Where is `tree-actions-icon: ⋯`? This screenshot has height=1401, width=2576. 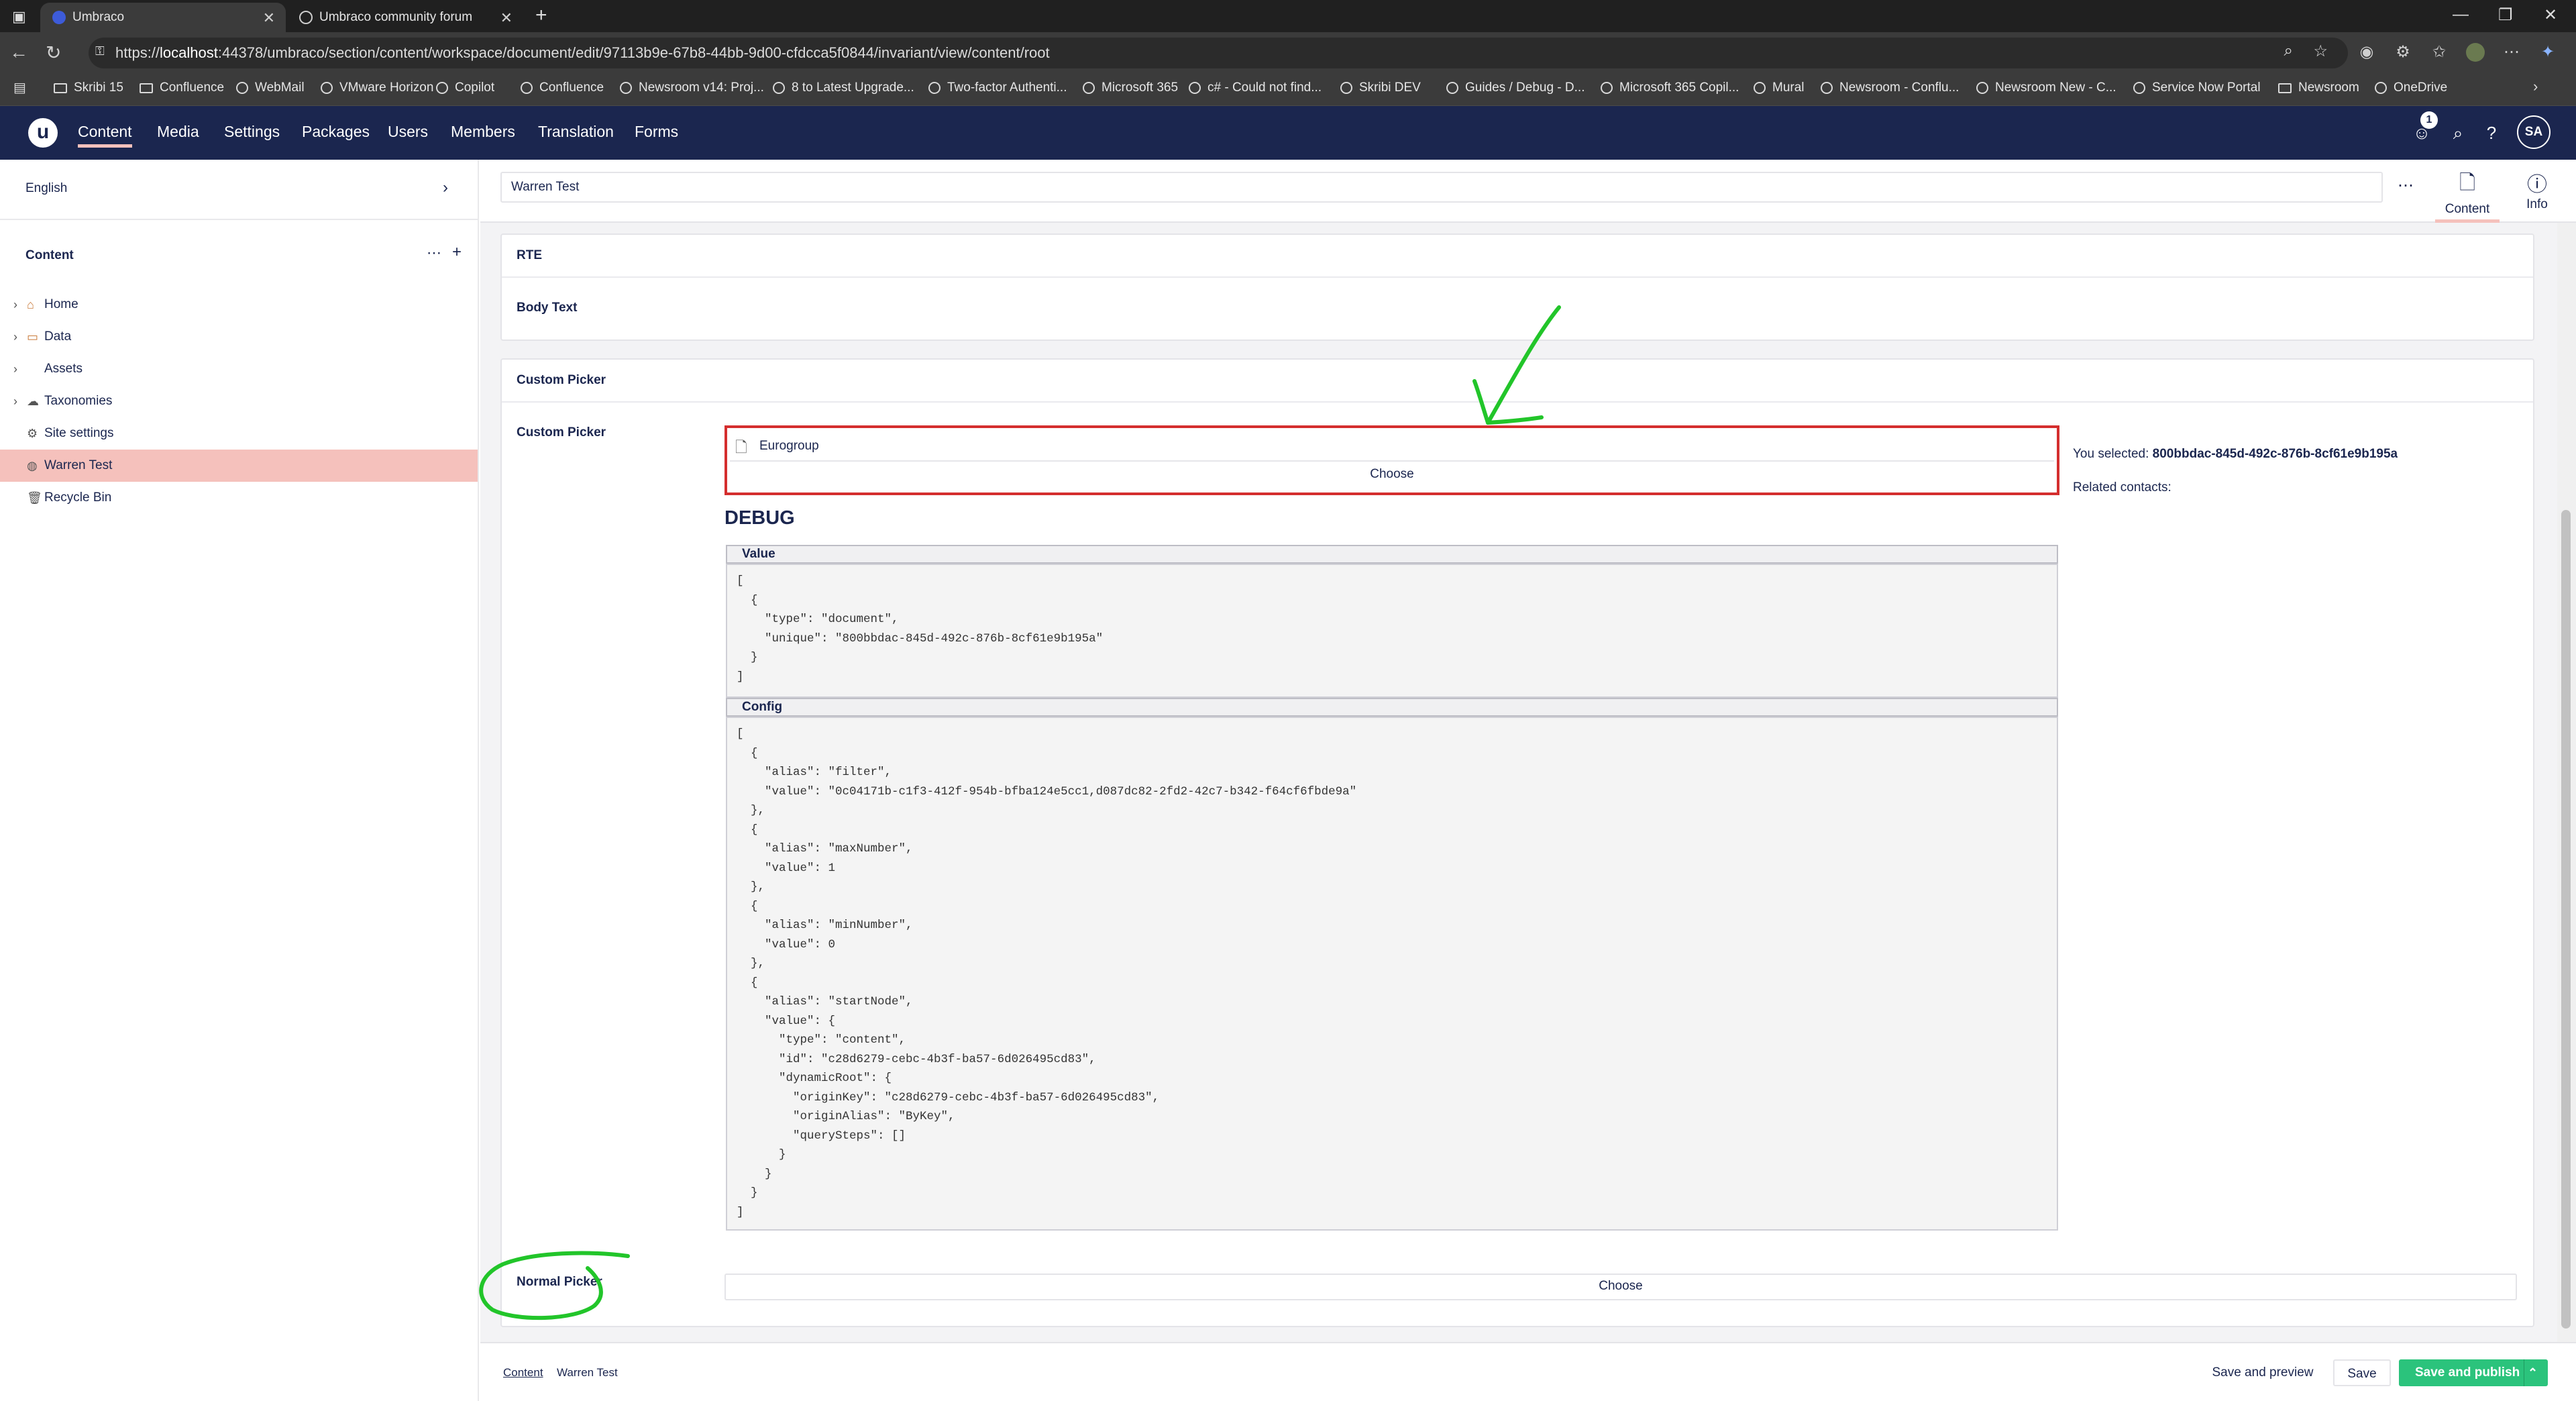
tree-actions-icon: ⋯ is located at coordinates (434, 253).